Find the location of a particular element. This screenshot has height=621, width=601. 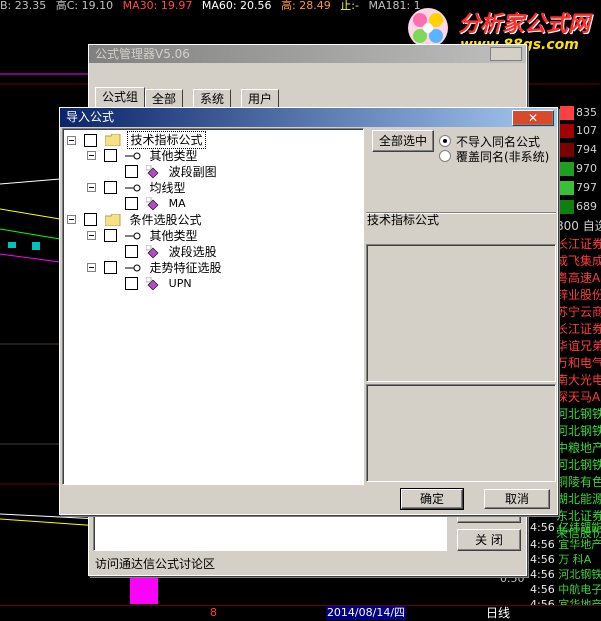

formula-preview-panel is located at coordinates (461, 433).